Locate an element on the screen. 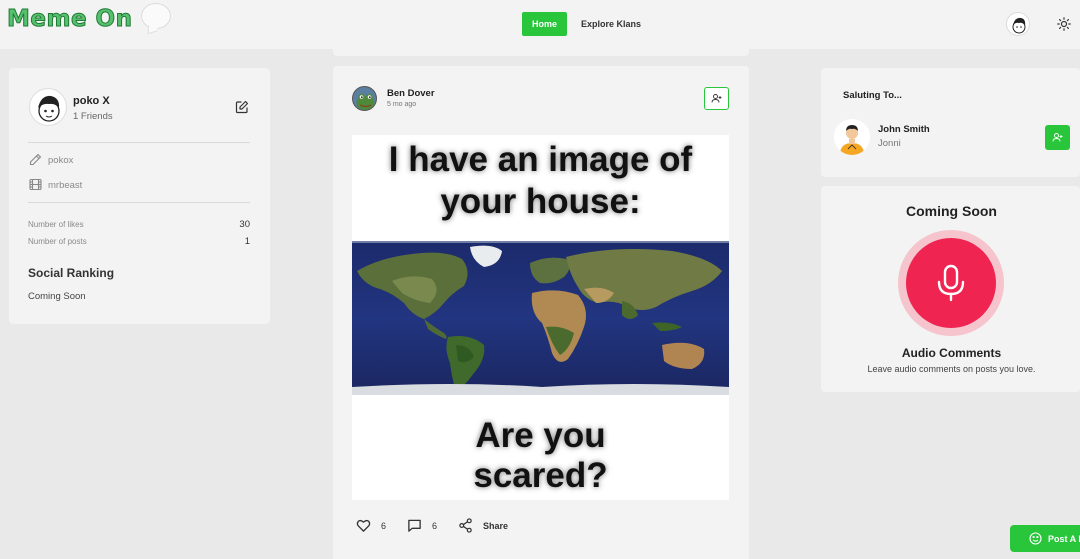 Image resolution: width=1080 pixels, height=559 pixels. audio-record-button is located at coordinates (951, 283).